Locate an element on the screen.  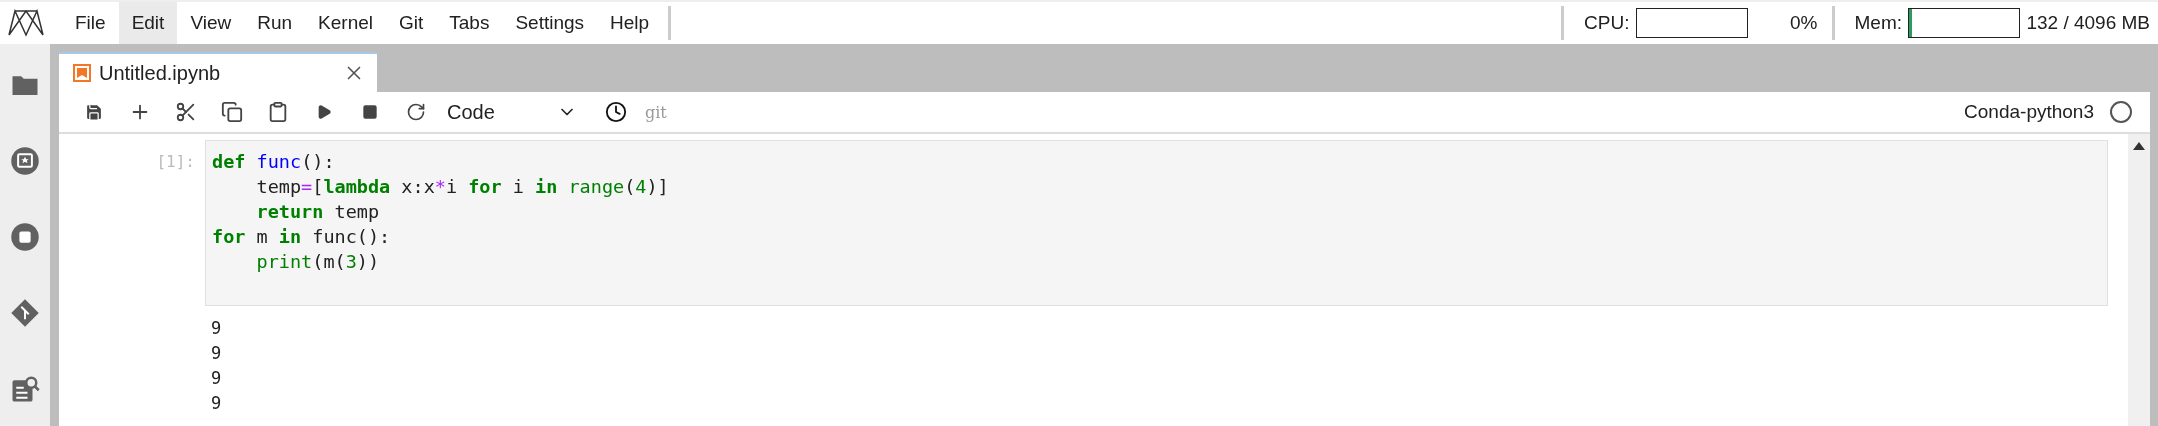
menu-item: Tabs is located at coordinates (469, 23).